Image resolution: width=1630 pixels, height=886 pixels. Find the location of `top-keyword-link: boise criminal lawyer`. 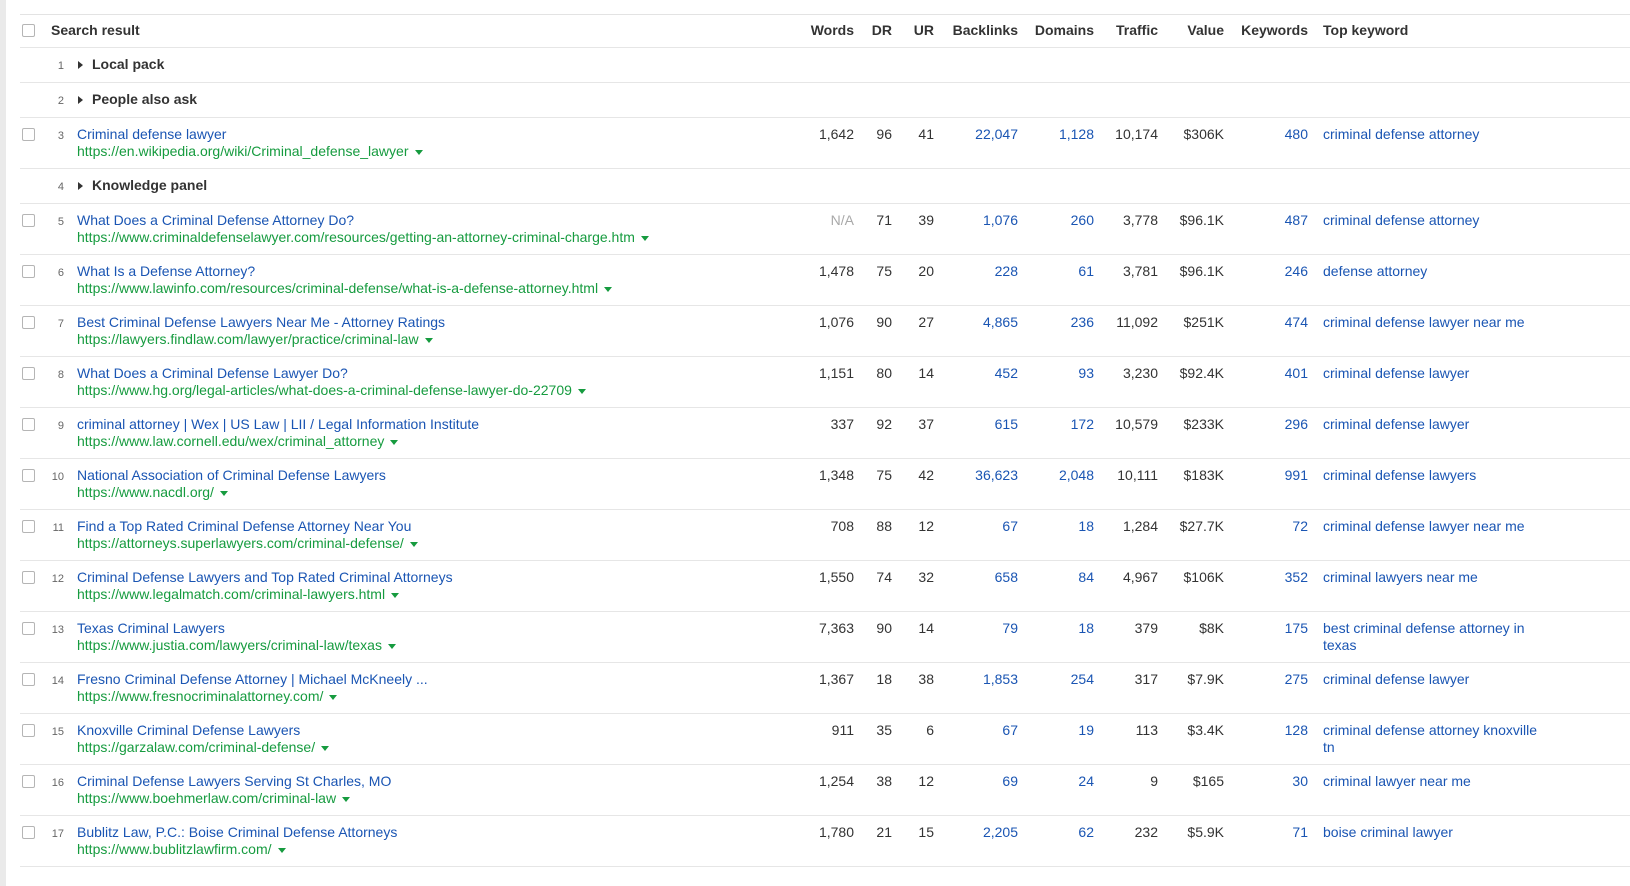

top-keyword-link: boise criminal lawyer is located at coordinates (1430, 832).